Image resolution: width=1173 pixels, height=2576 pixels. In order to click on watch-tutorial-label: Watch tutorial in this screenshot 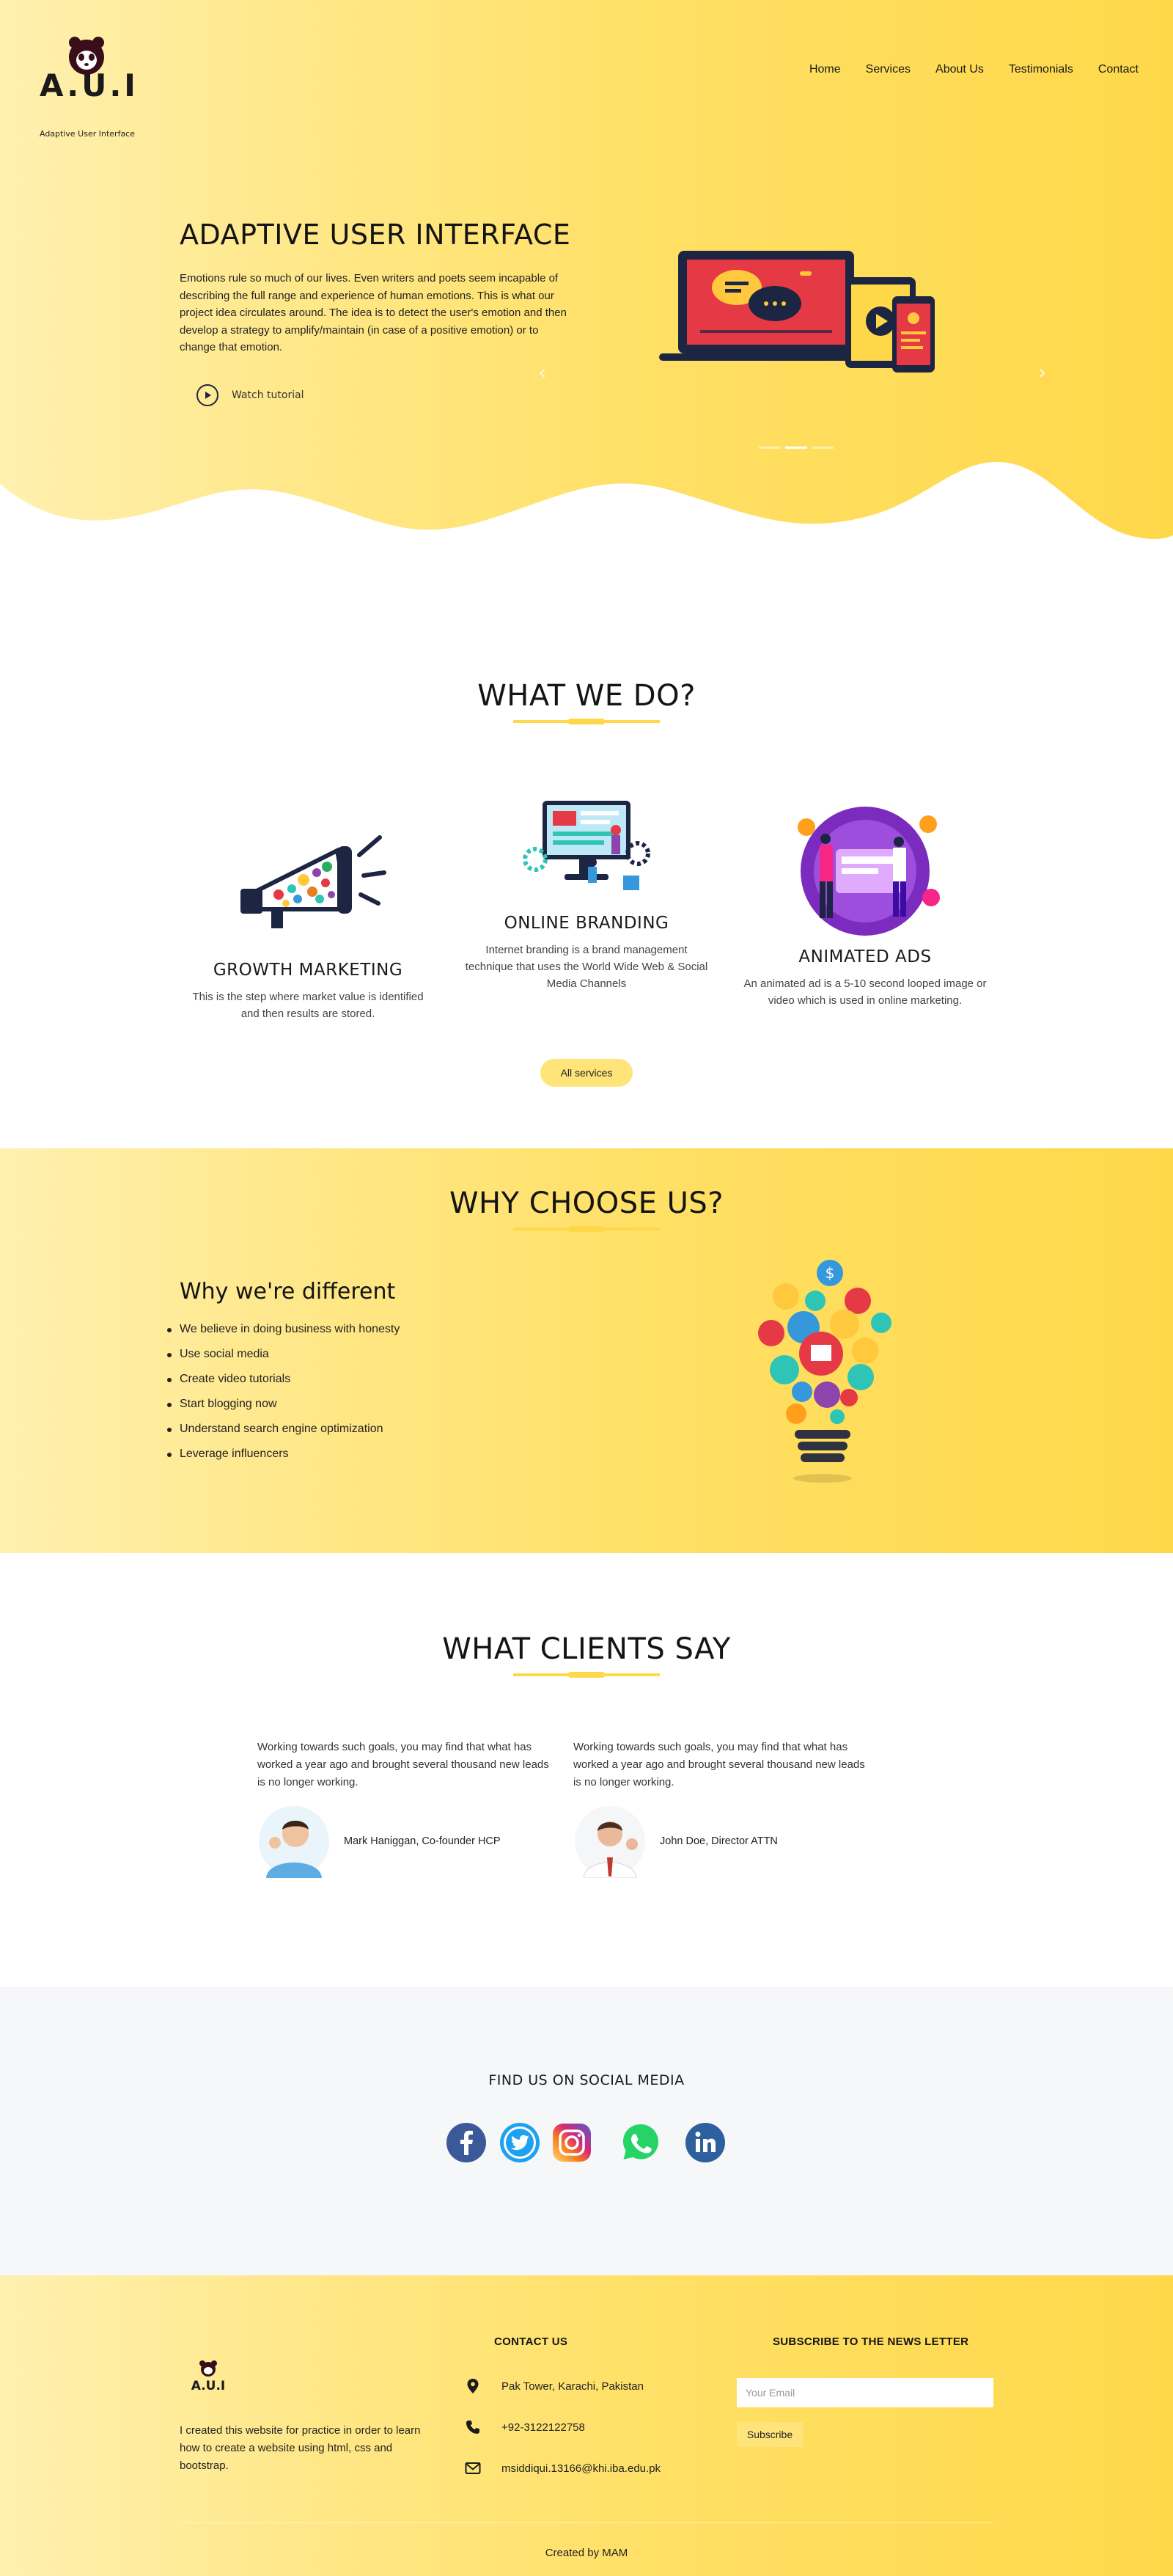, I will do `click(268, 395)`.